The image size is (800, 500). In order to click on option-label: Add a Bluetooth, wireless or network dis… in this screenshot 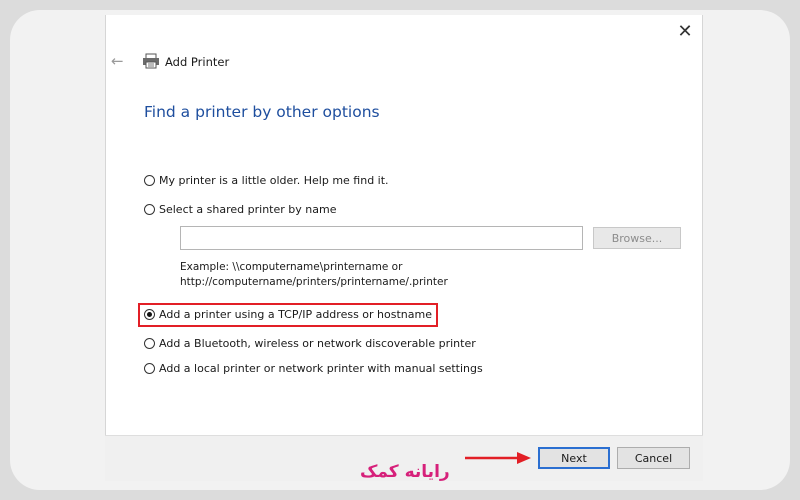, I will do `click(317, 343)`.